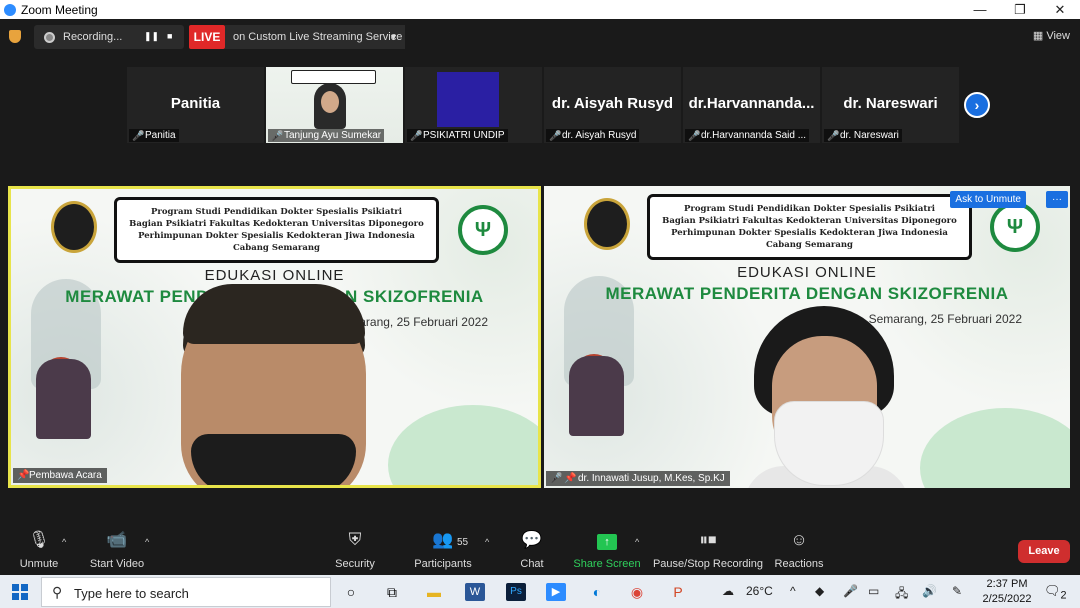 The image size is (1080, 608). Describe the element at coordinates (977, 105) in the screenshot. I see `next-page-arrow-icon: ›` at that location.